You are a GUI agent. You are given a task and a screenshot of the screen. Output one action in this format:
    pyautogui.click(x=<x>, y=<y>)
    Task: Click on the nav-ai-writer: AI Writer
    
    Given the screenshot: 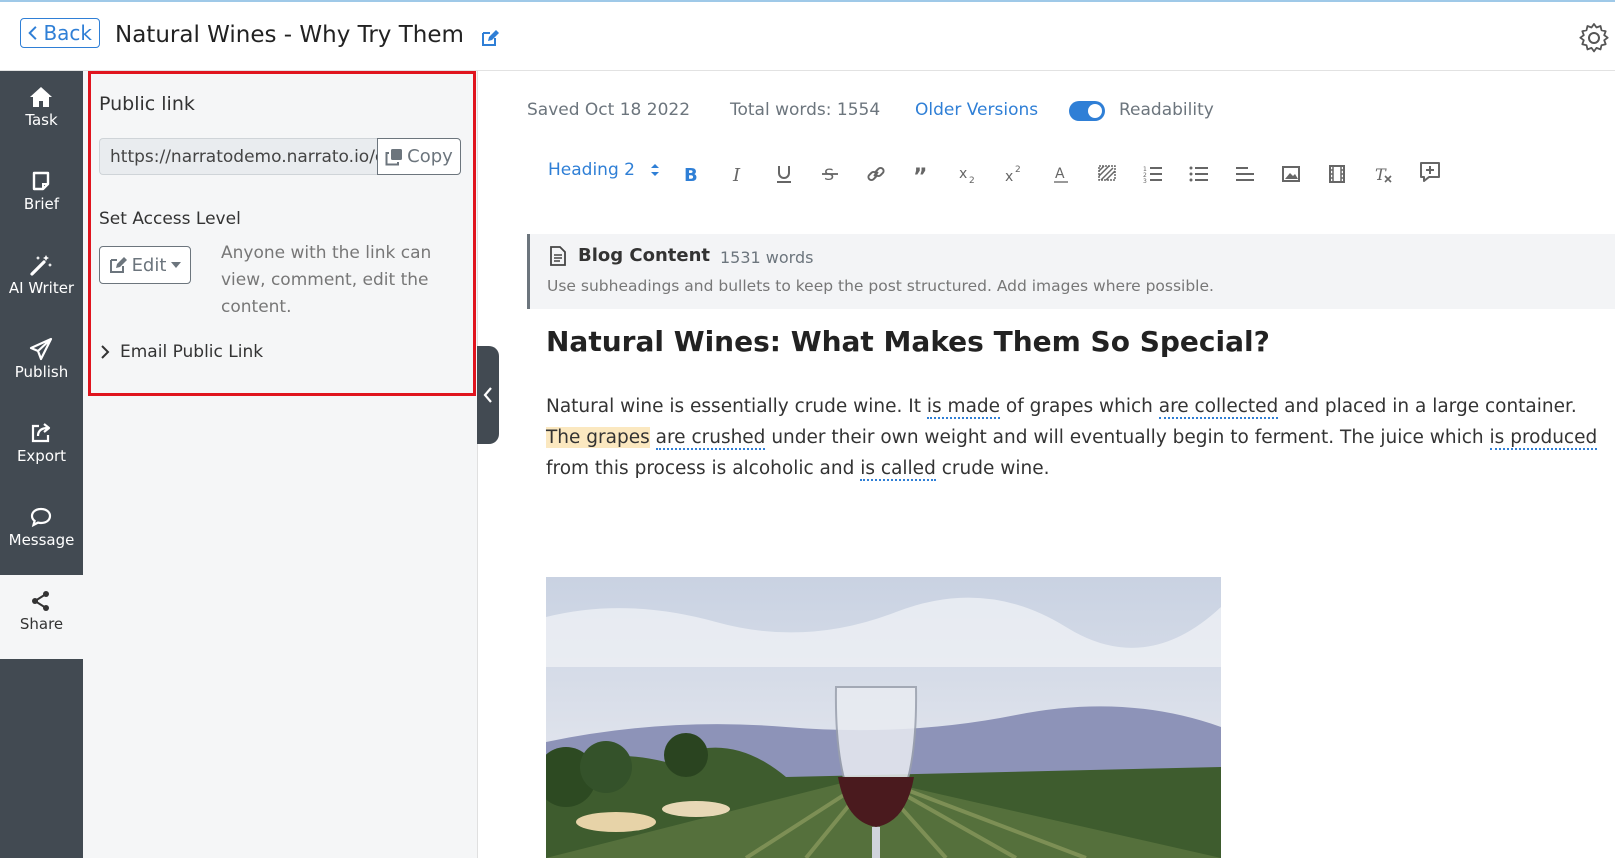 What is the action you would take?
    pyautogui.click(x=41, y=281)
    